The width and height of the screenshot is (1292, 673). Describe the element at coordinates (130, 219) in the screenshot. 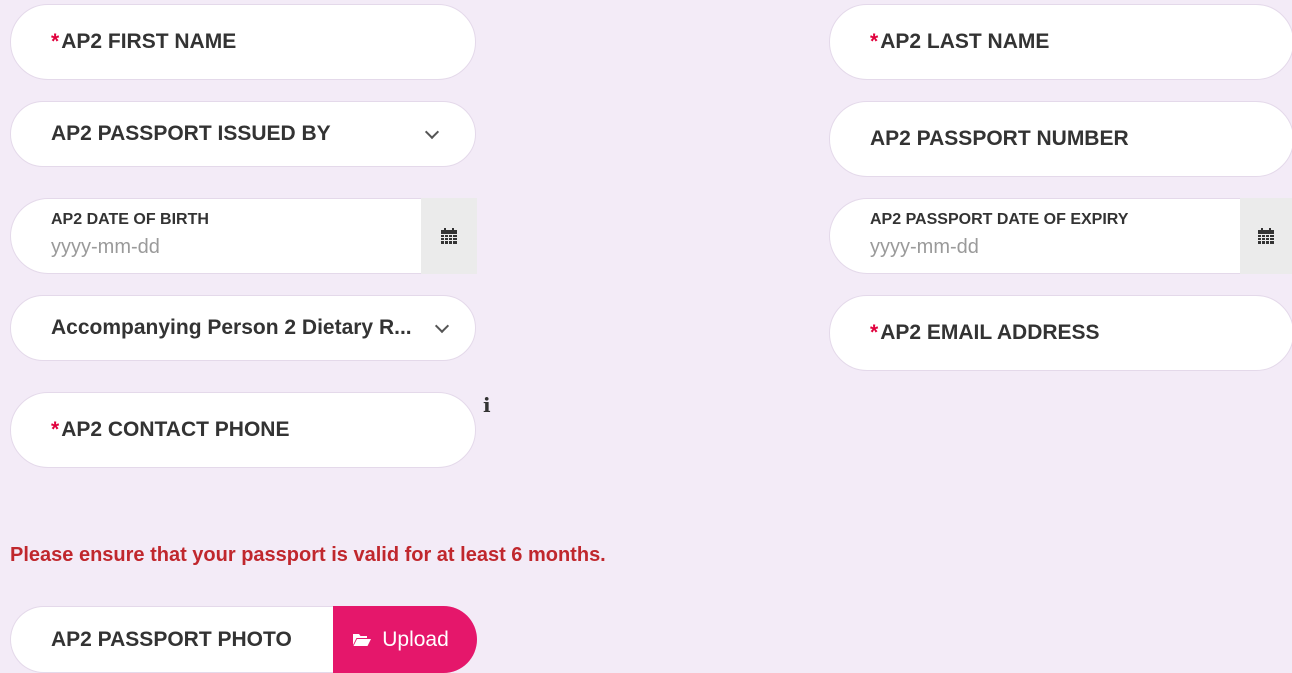

I see `date-of-birth-label: AP2 DATE OF BIRTH` at that location.